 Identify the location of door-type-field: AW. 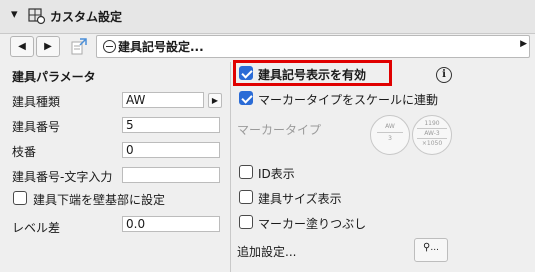
(163, 100).